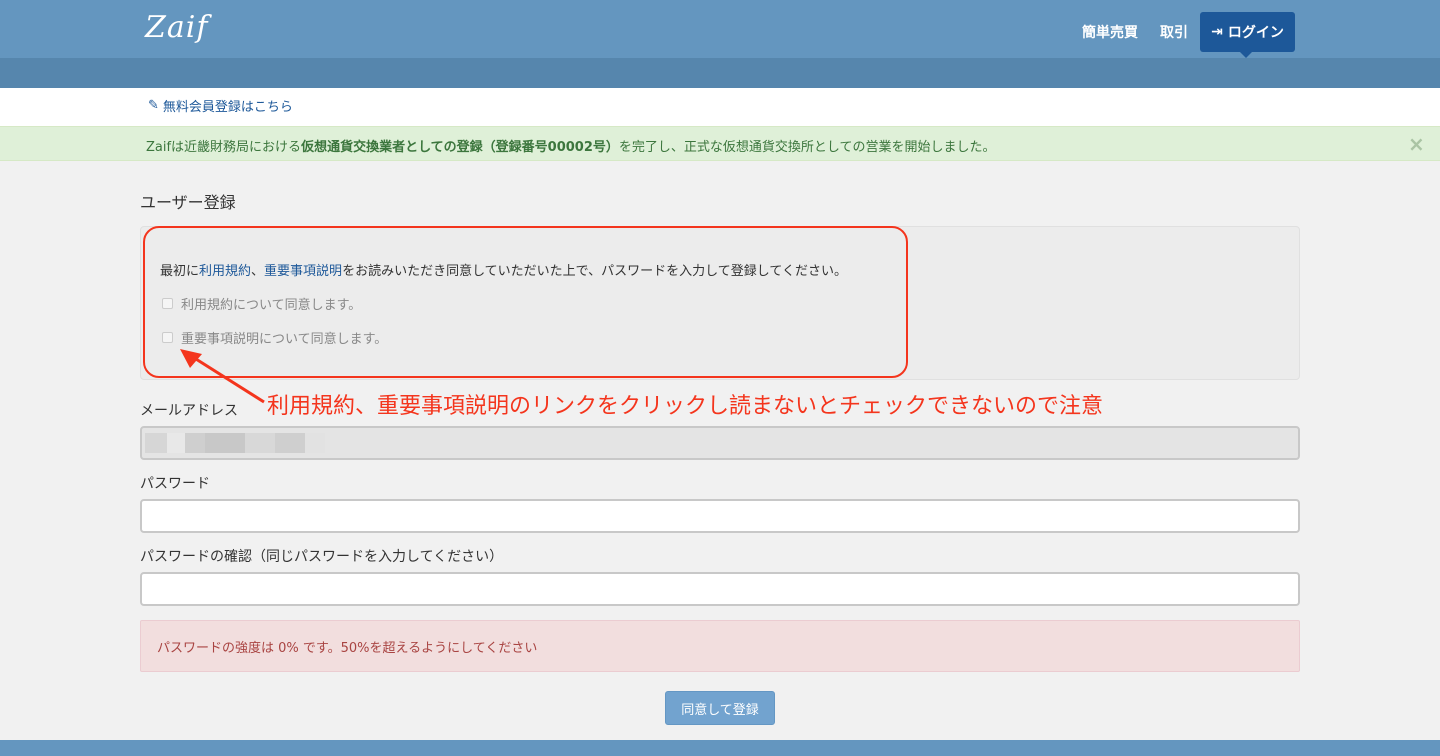 The width and height of the screenshot is (1440, 756). I want to click on agree-terms-row: 利用規約について同意します。, so click(261, 303).